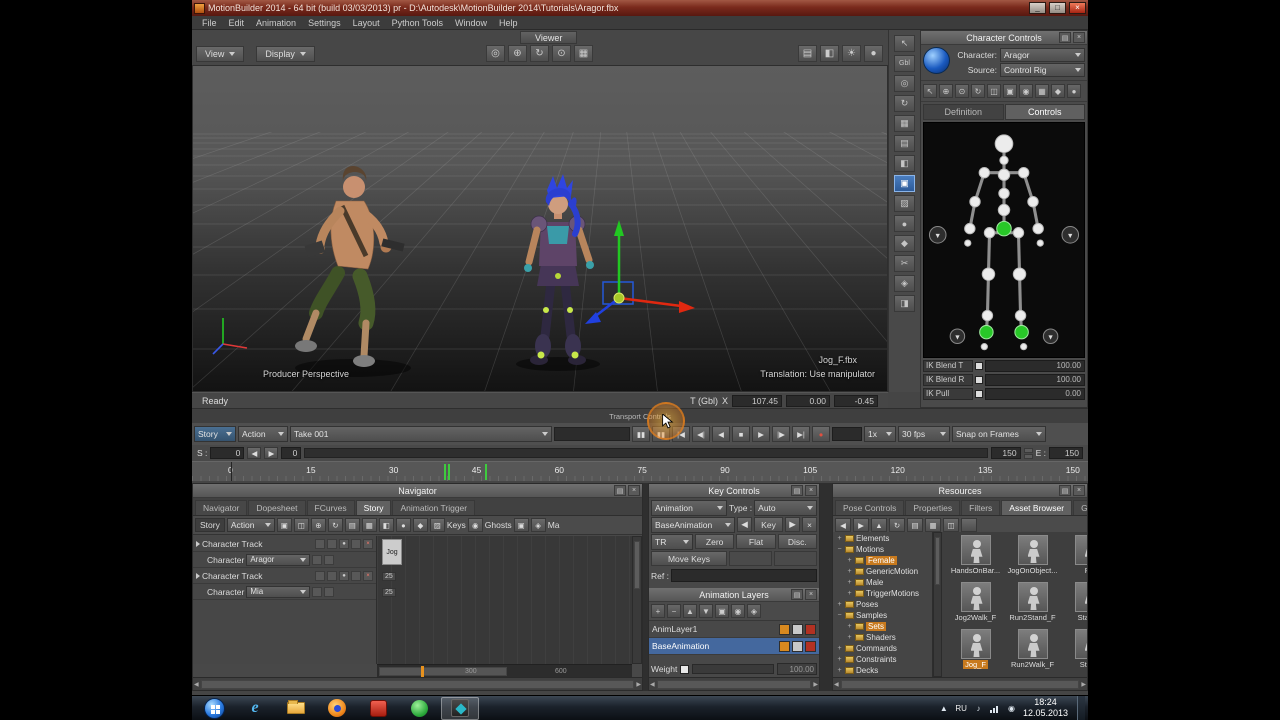  I want to click on track-record-icon: ●, so click(344, 575).